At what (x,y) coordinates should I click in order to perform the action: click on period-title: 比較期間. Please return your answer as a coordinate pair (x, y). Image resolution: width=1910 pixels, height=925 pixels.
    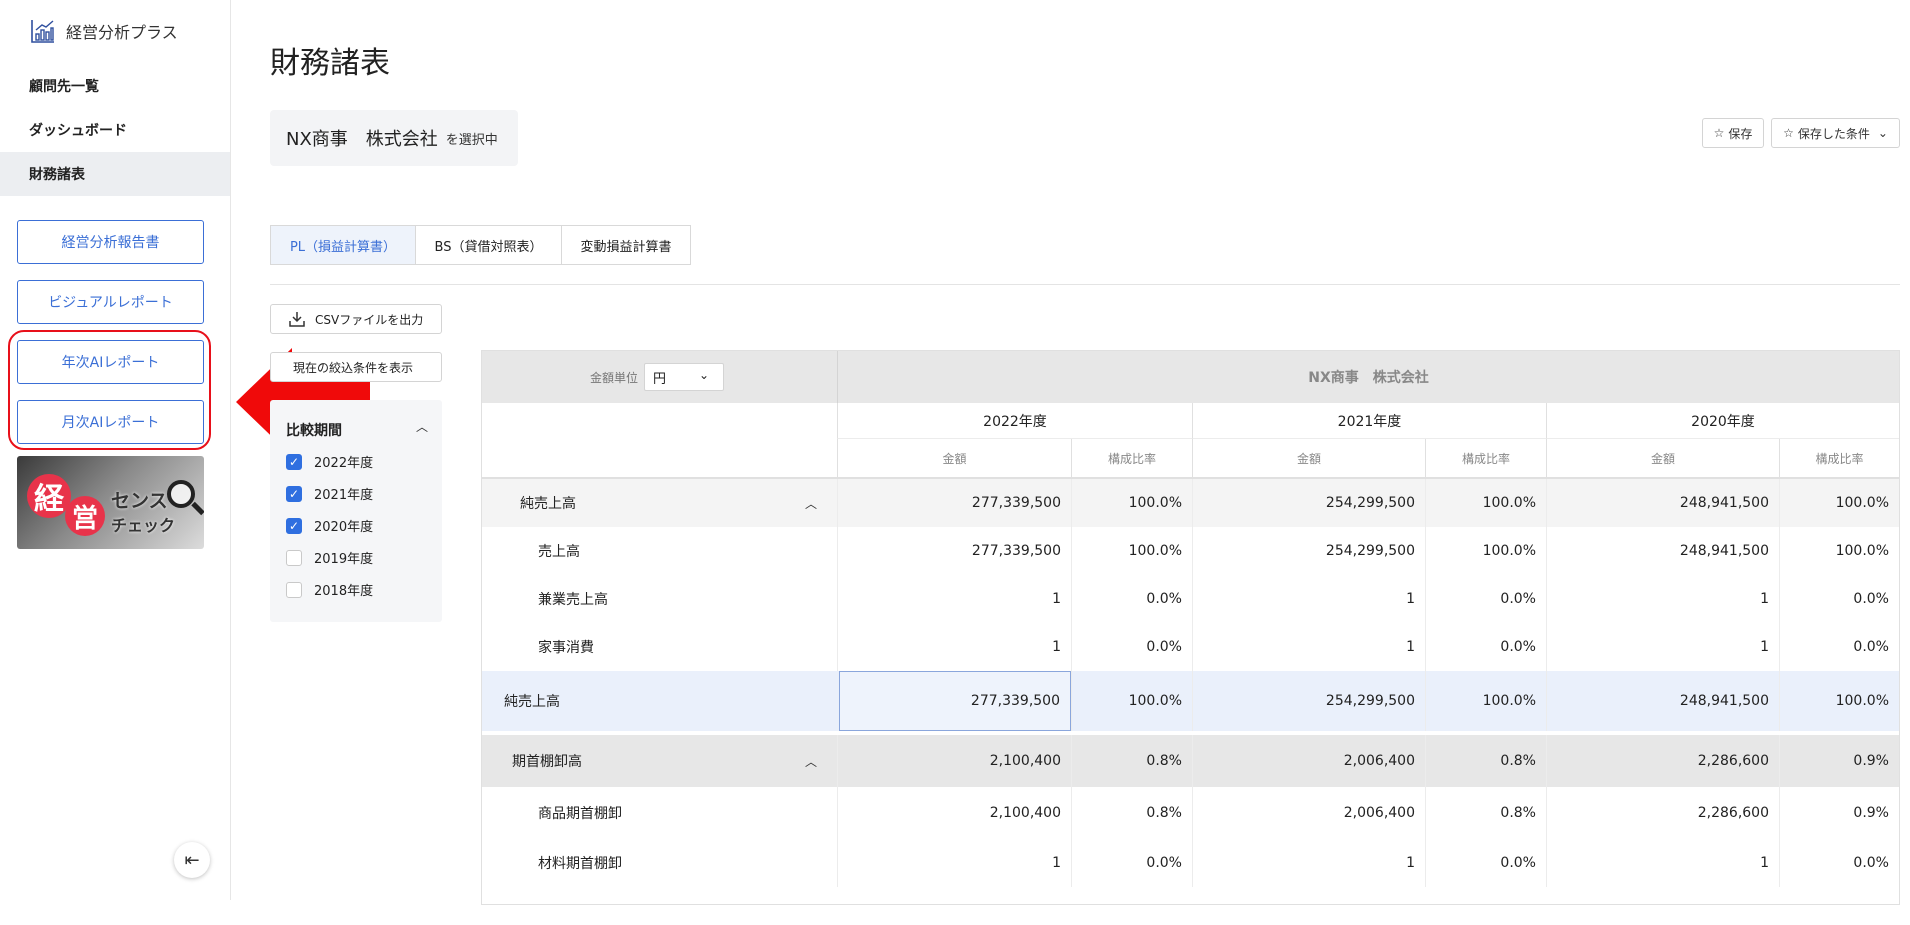
    Looking at the image, I should click on (314, 431).